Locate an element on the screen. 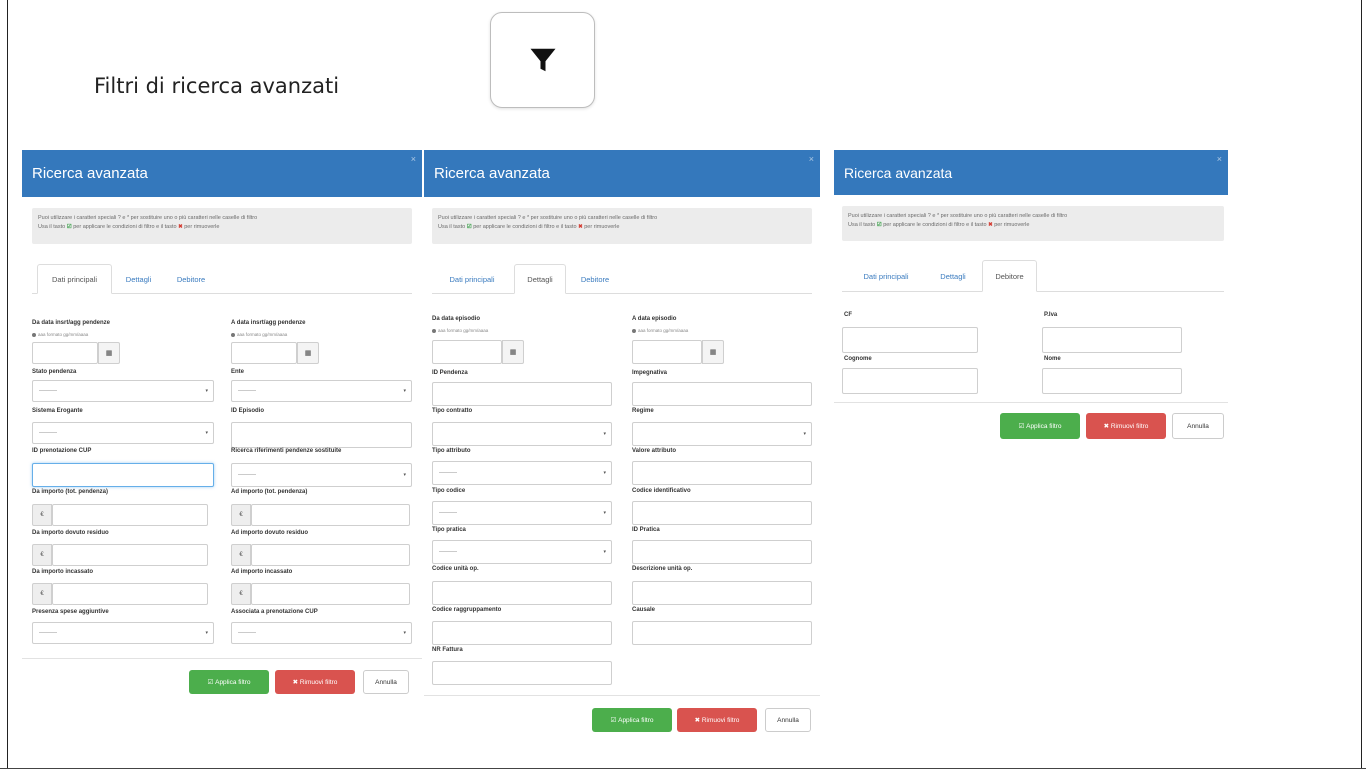  descrizione-unita-label: Descrizione unità op. is located at coordinates (662, 569).